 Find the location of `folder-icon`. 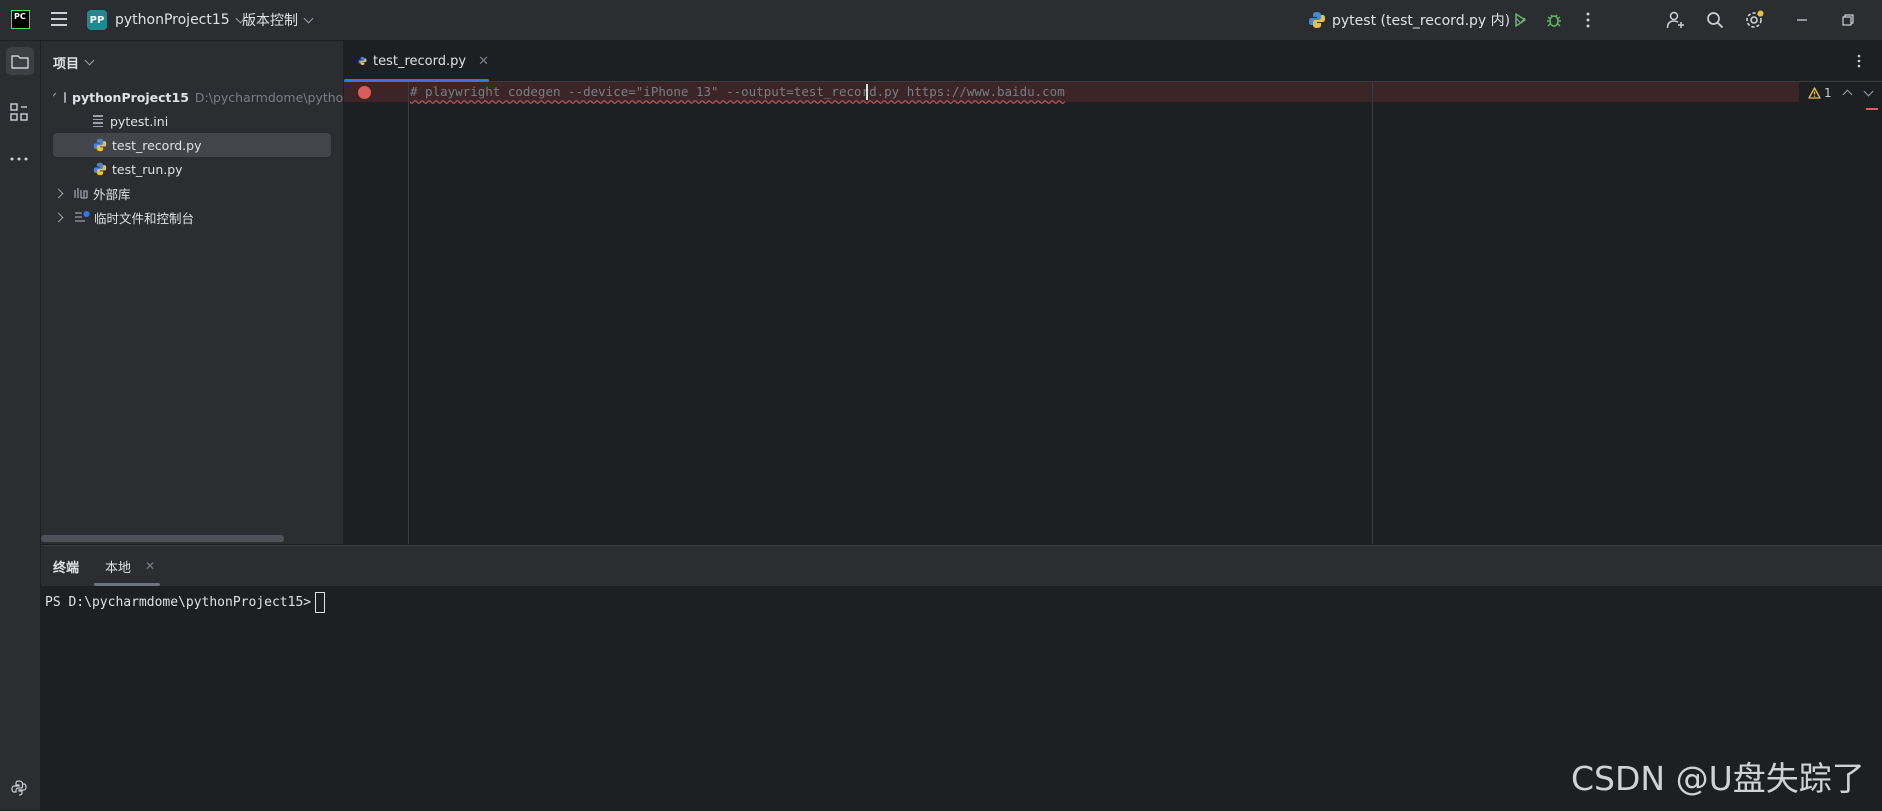

folder-icon is located at coordinates (65, 97).